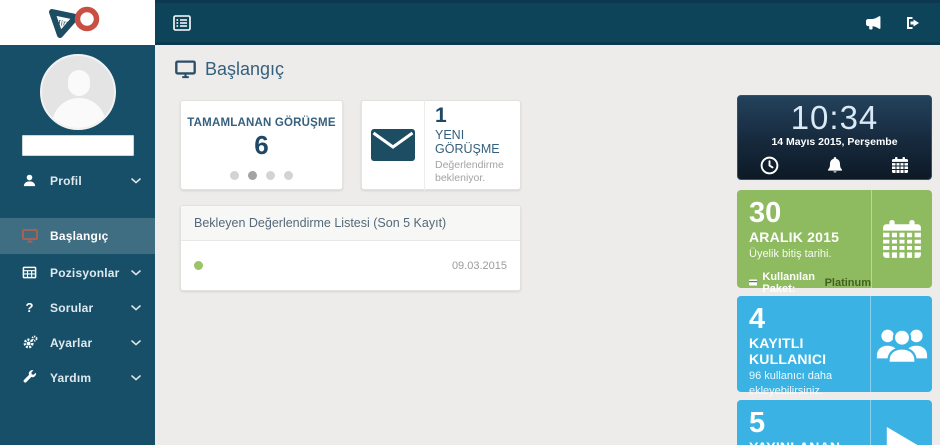 The width and height of the screenshot is (940, 445). I want to click on list-toggle-icon, so click(182, 22).